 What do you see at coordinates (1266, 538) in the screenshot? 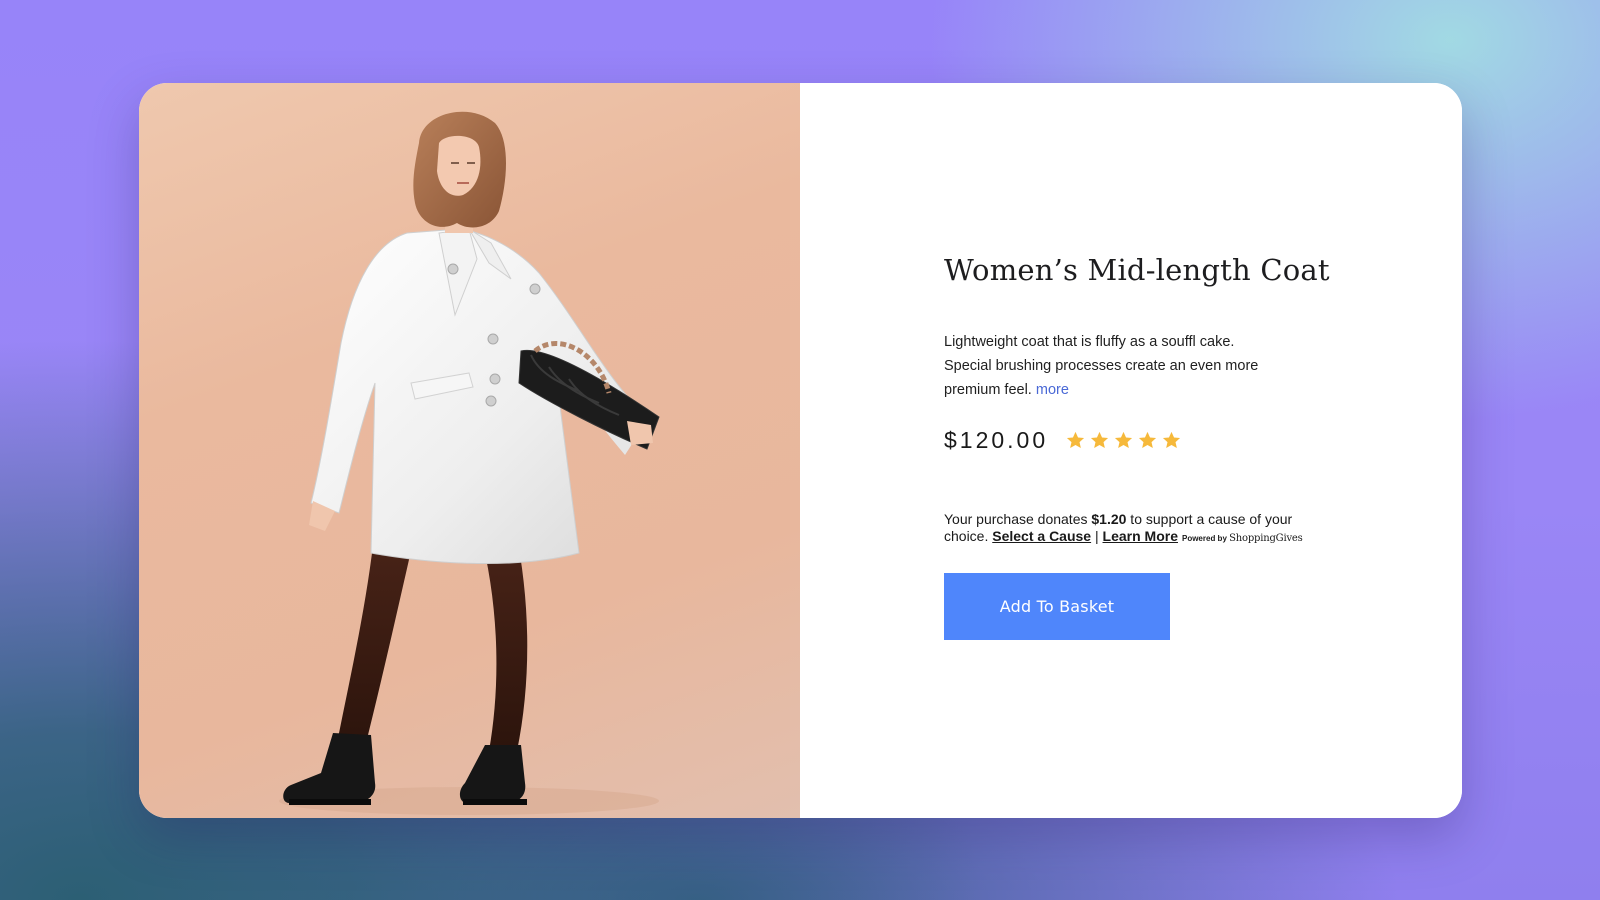
I see `shoppinggives-logo: ShoppingGives` at bounding box center [1266, 538].